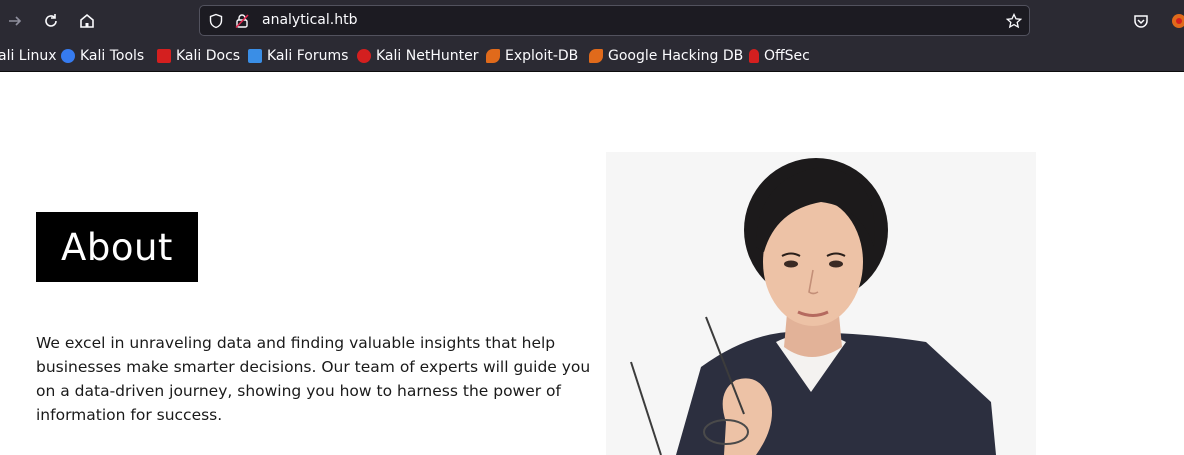  I want to click on kali-forums-icon, so click(255, 56).